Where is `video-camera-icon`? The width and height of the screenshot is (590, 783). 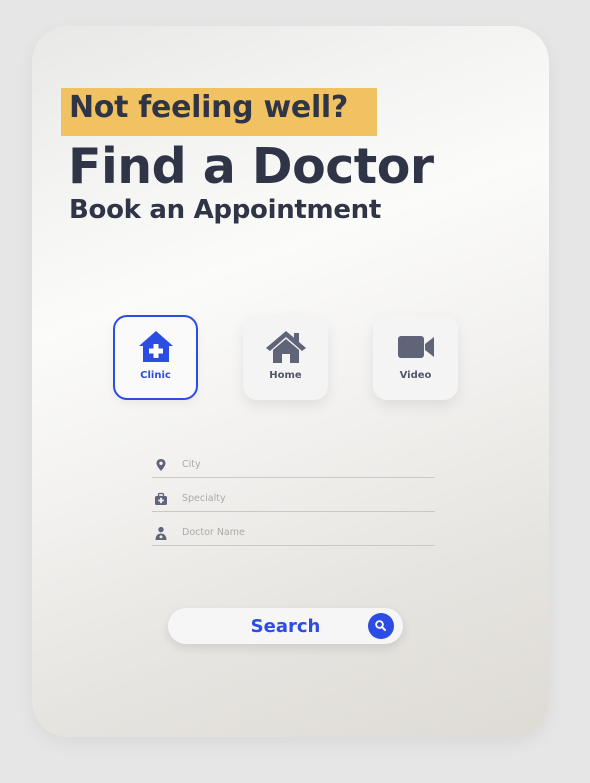 video-camera-icon is located at coordinates (415, 347).